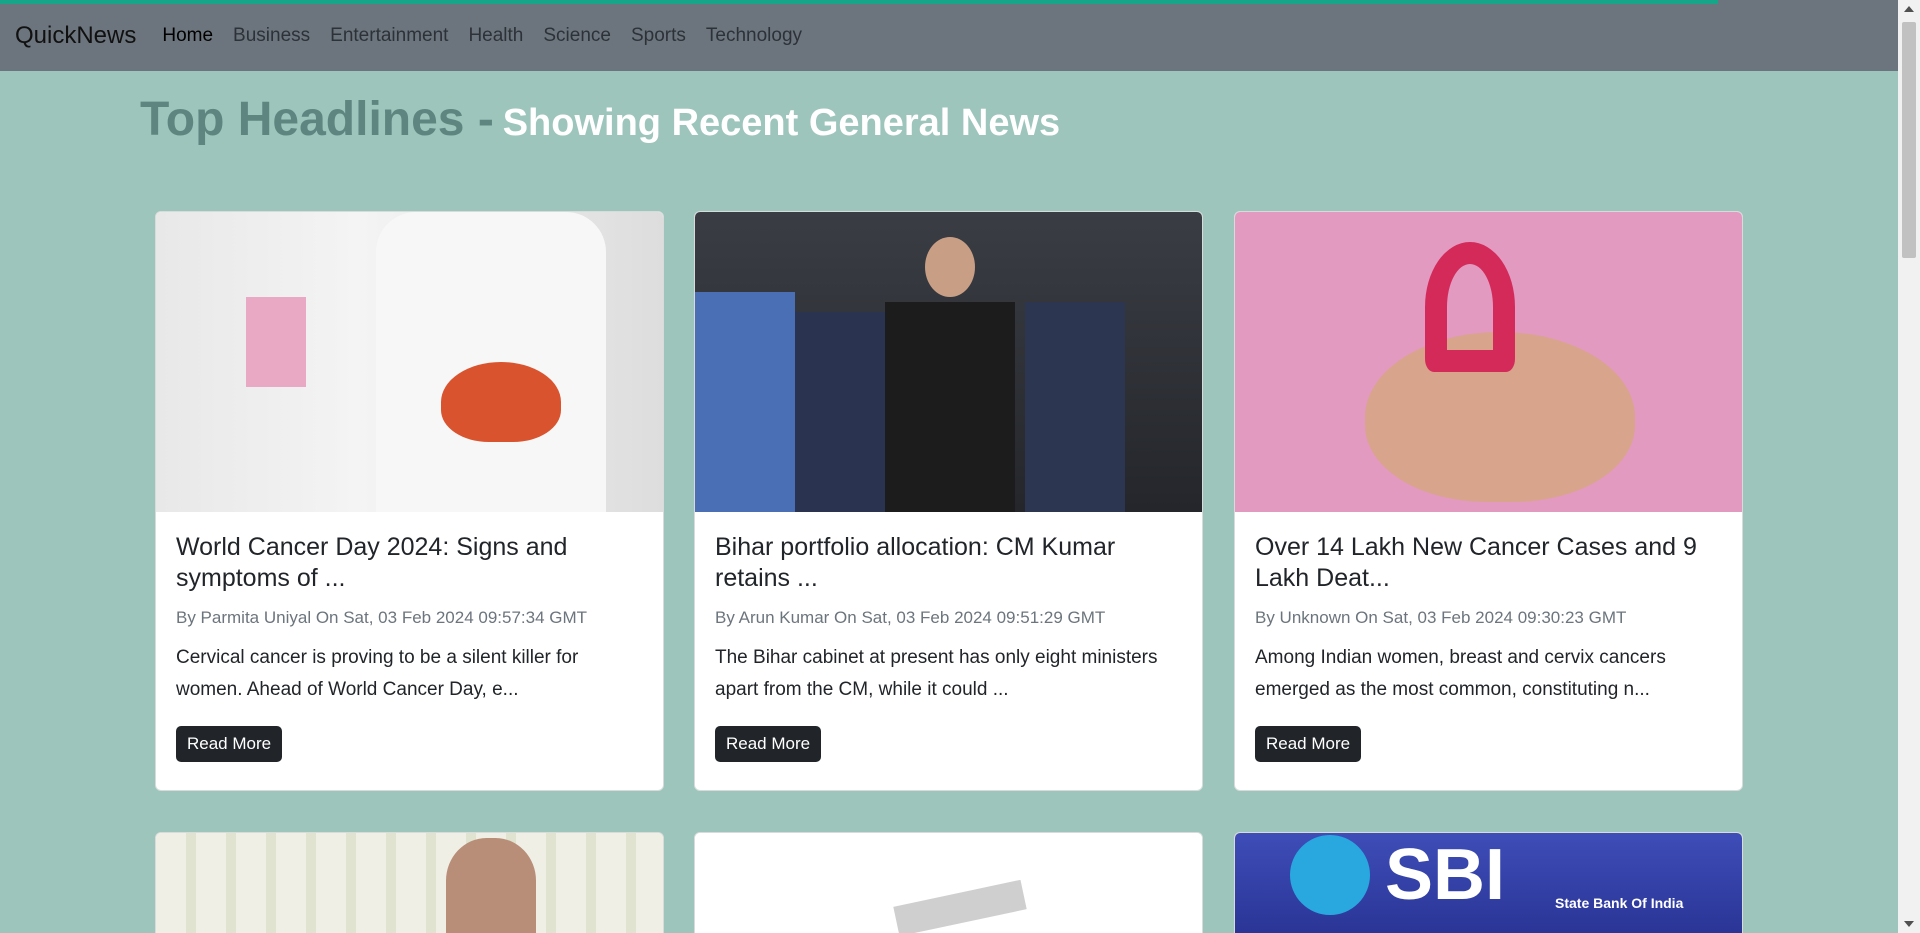 Image resolution: width=1920 pixels, height=933 pixels. I want to click on title-main: Top Headlines -, so click(317, 119).